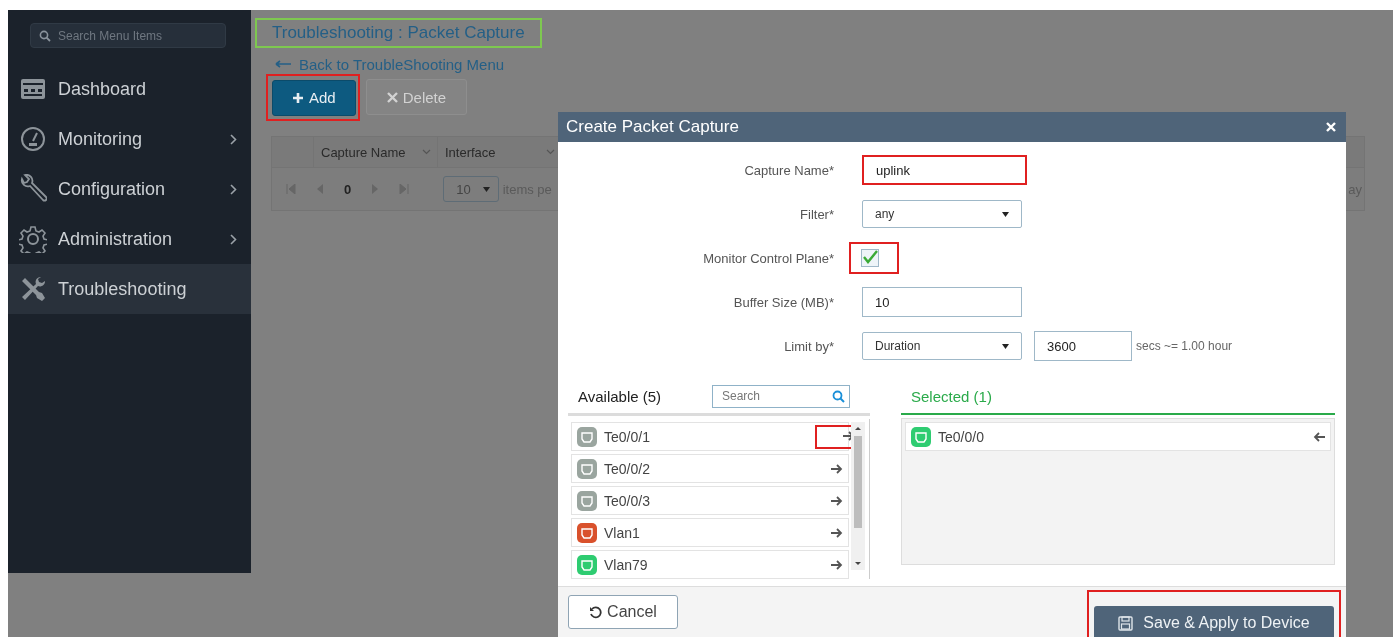  Describe the element at coordinates (398, 33) in the screenshot. I see `page-title: Troubleshooting : Packet Capture` at that location.